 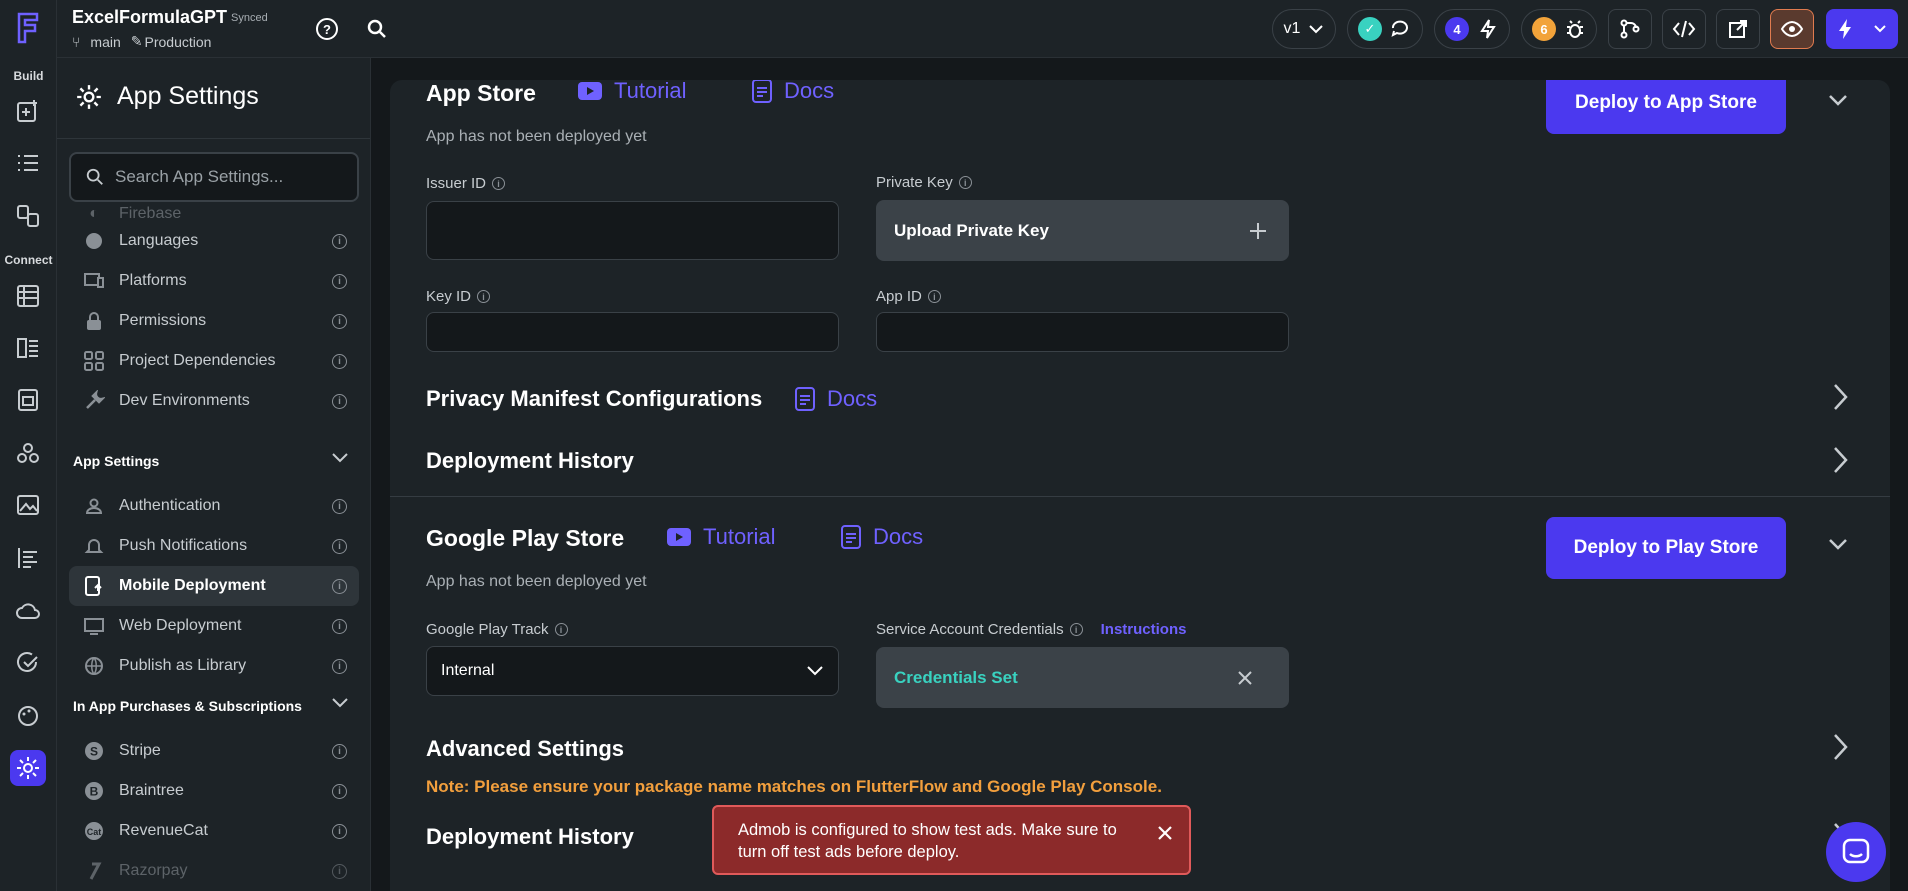 I want to click on deploy-app-store-button: Deploy to App Store, so click(x=1666, y=107).